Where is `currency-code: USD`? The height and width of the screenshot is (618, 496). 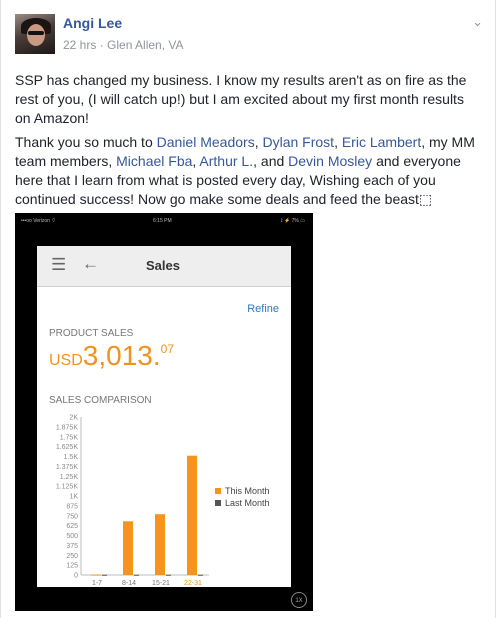
currency-code: USD is located at coordinates (66, 360).